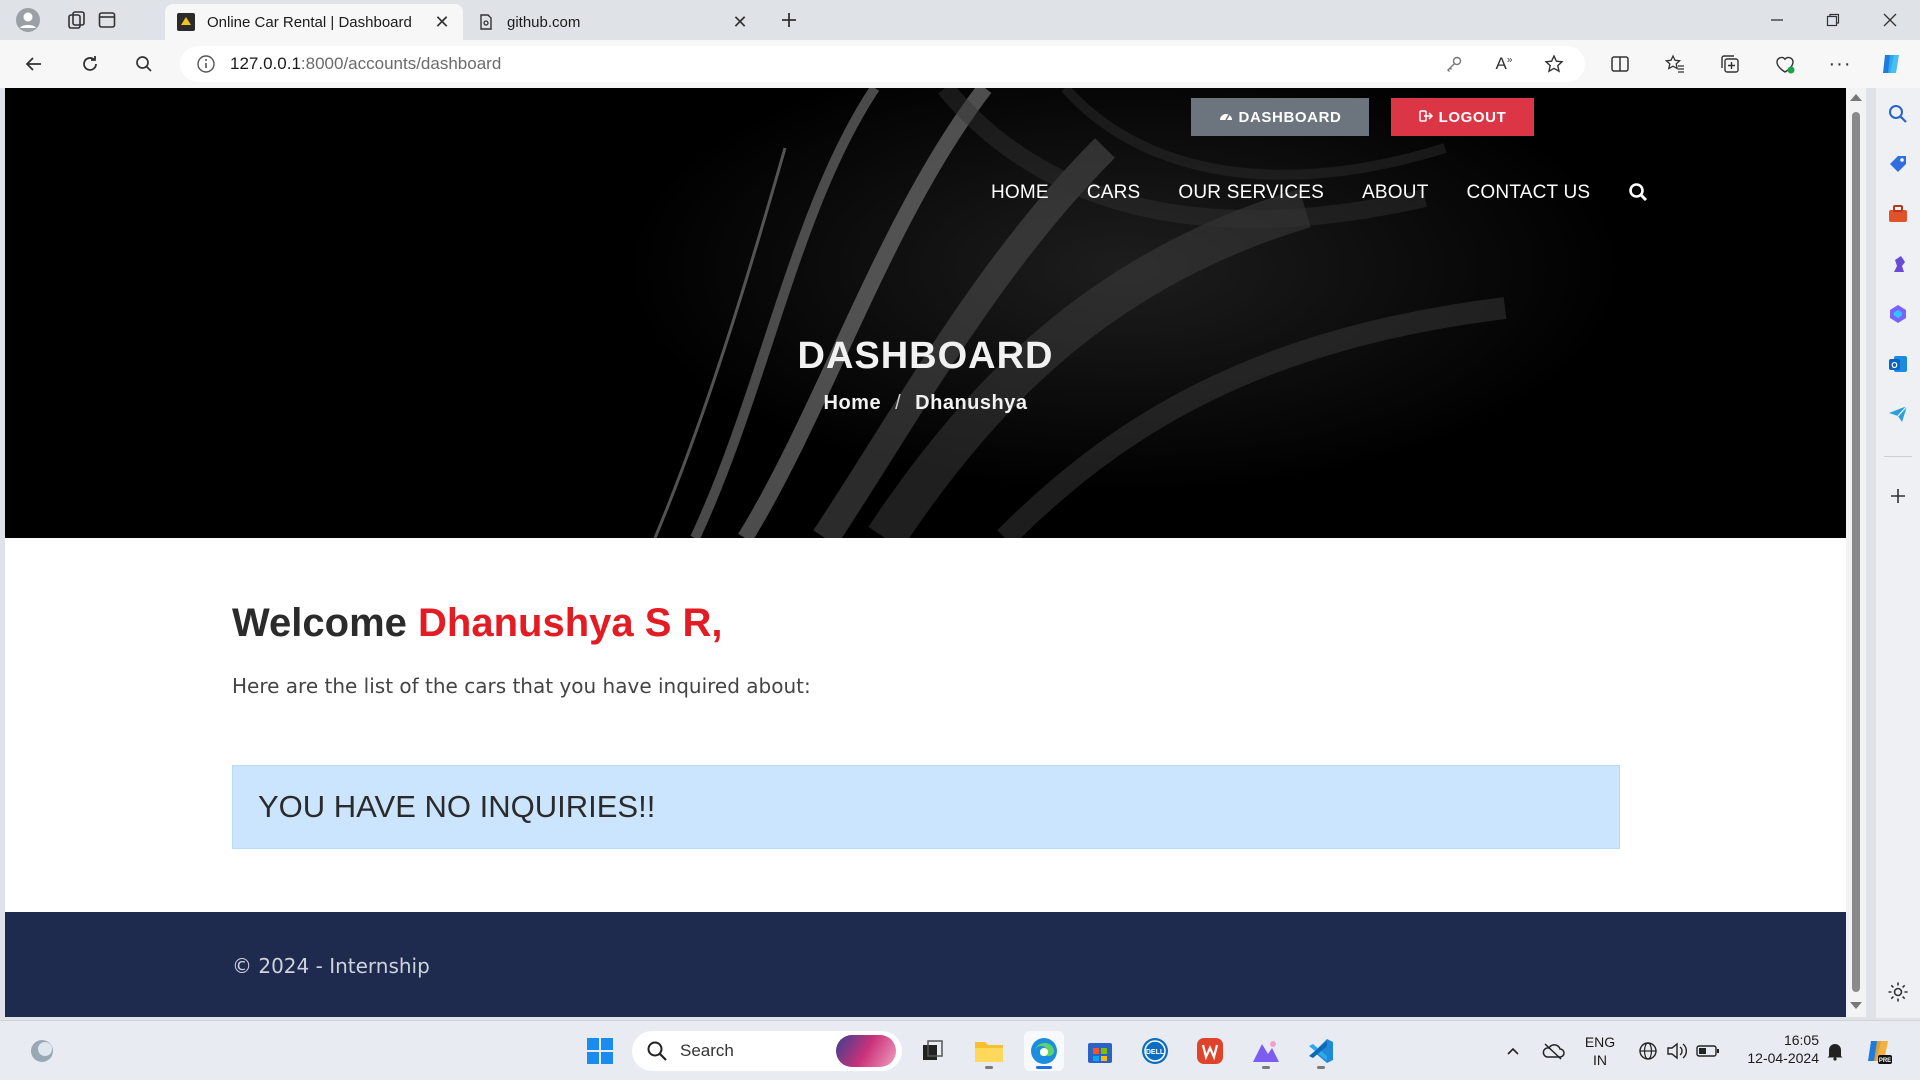  Describe the element at coordinates (1251, 193) in the screenshot. I see `nav-our-services: OUR SERVICES` at that location.